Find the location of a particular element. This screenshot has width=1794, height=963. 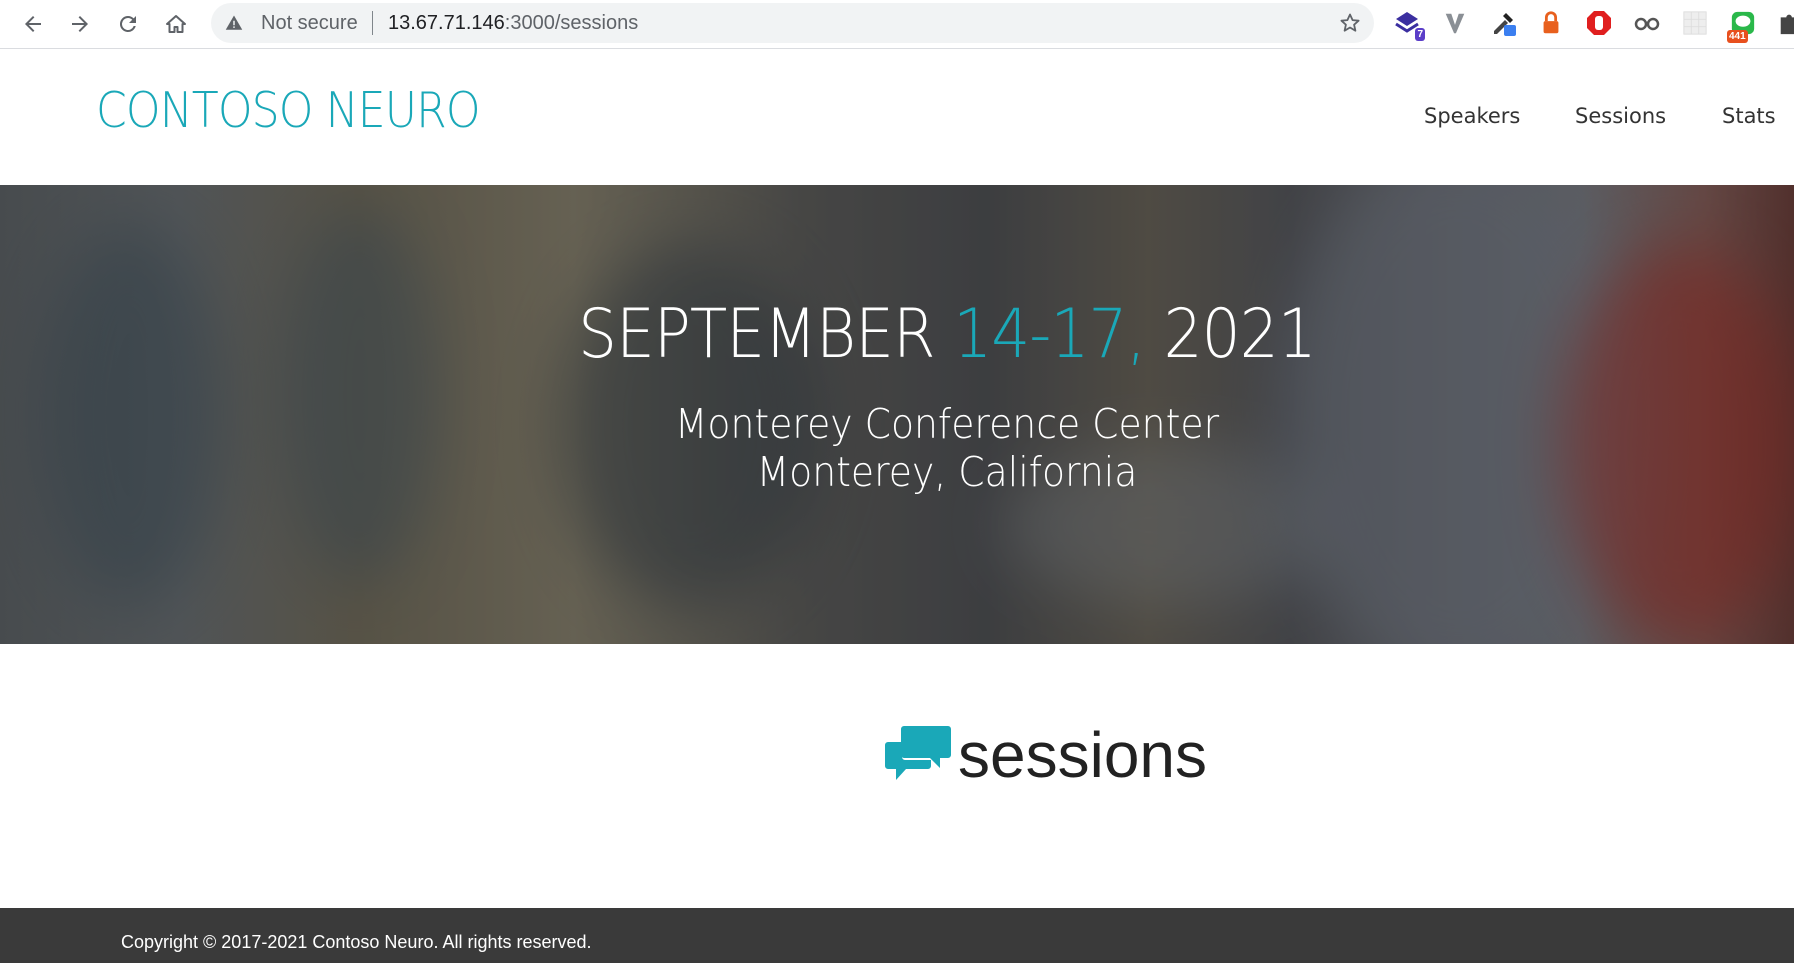

lock-extension-icon is located at coordinates (1551, 23).